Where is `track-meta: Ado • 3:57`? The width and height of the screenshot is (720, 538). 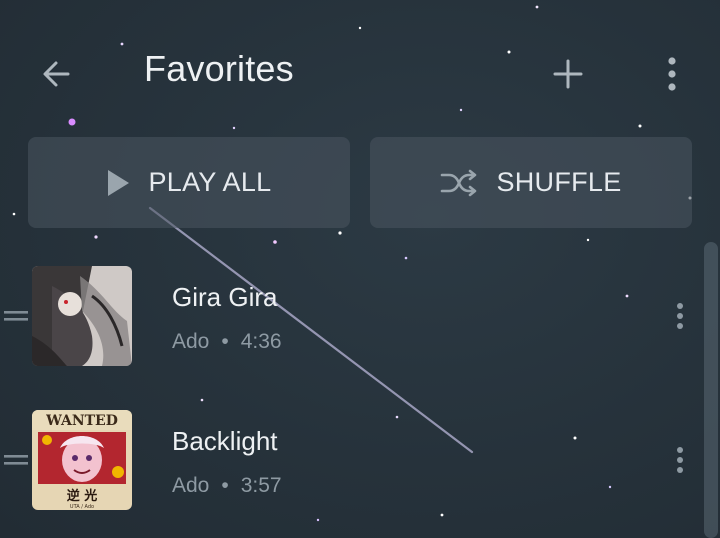
track-meta: Ado • 3:57 is located at coordinates (227, 486).